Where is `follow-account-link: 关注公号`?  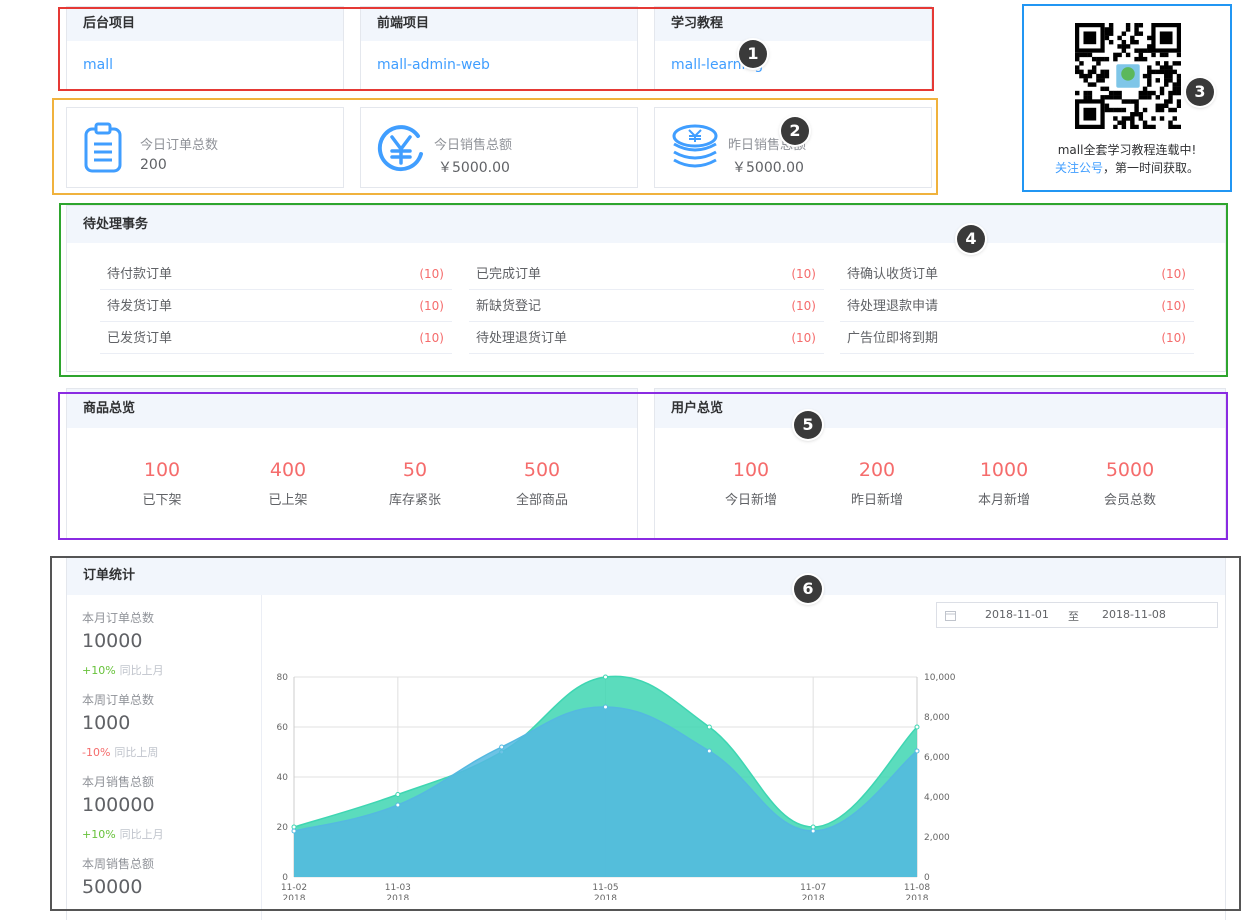
follow-account-link: 关注公号 is located at coordinates (1079, 168).